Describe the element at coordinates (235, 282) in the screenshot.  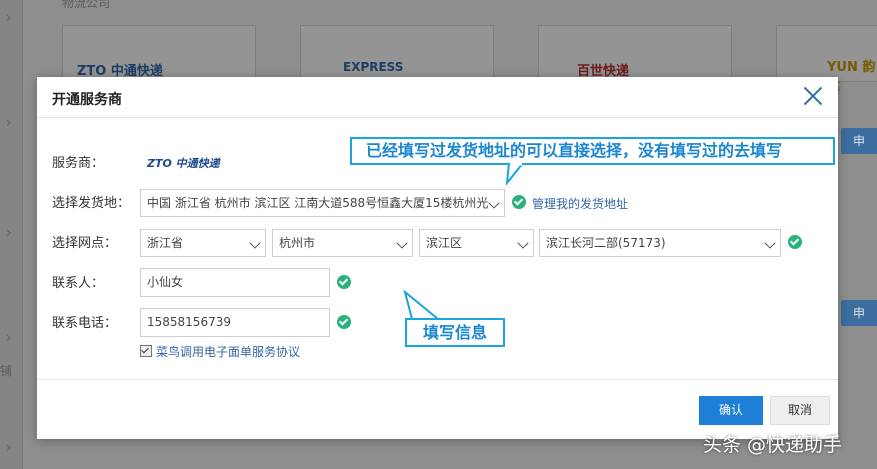
I see `contact-input: 小仙女` at that location.